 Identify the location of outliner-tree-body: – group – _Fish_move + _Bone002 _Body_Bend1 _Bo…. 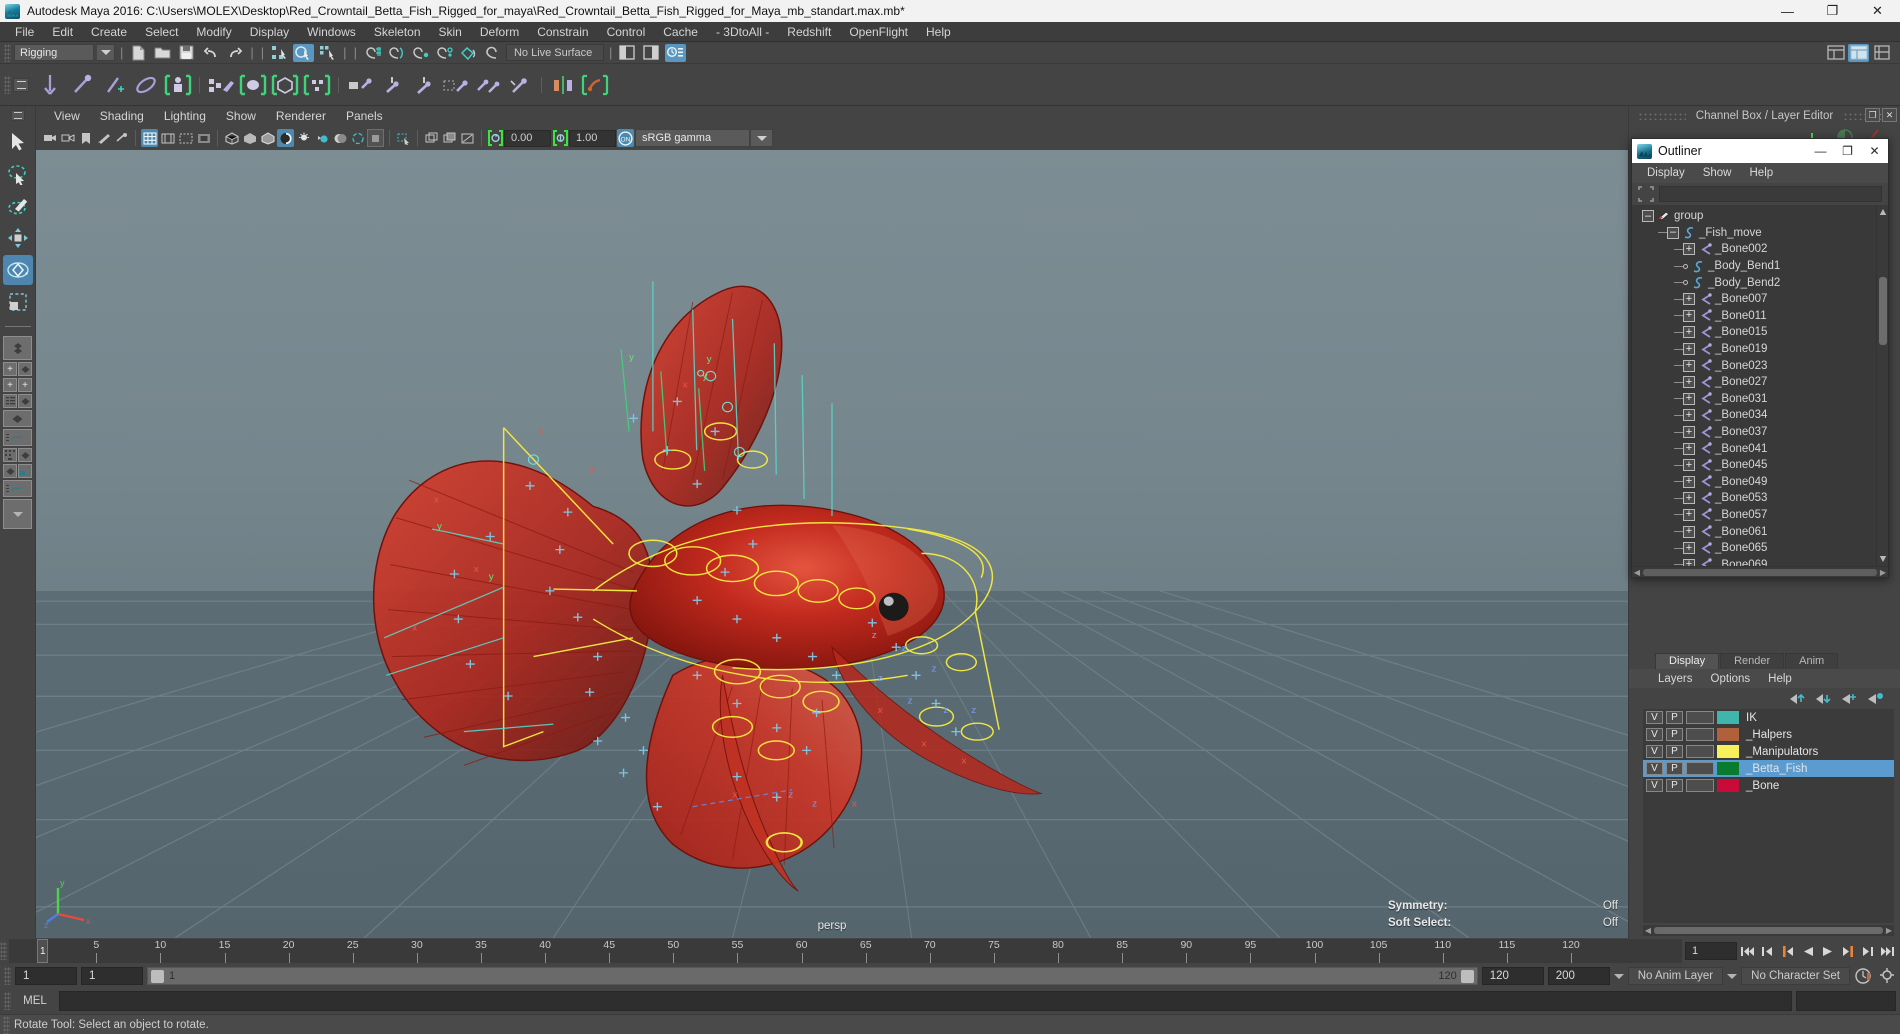
(1760, 385).